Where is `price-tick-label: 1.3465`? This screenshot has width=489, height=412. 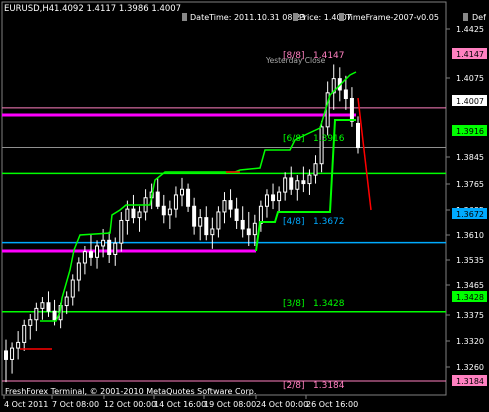
price-tick-label: 1.3465 is located at coordinates (470, 285).